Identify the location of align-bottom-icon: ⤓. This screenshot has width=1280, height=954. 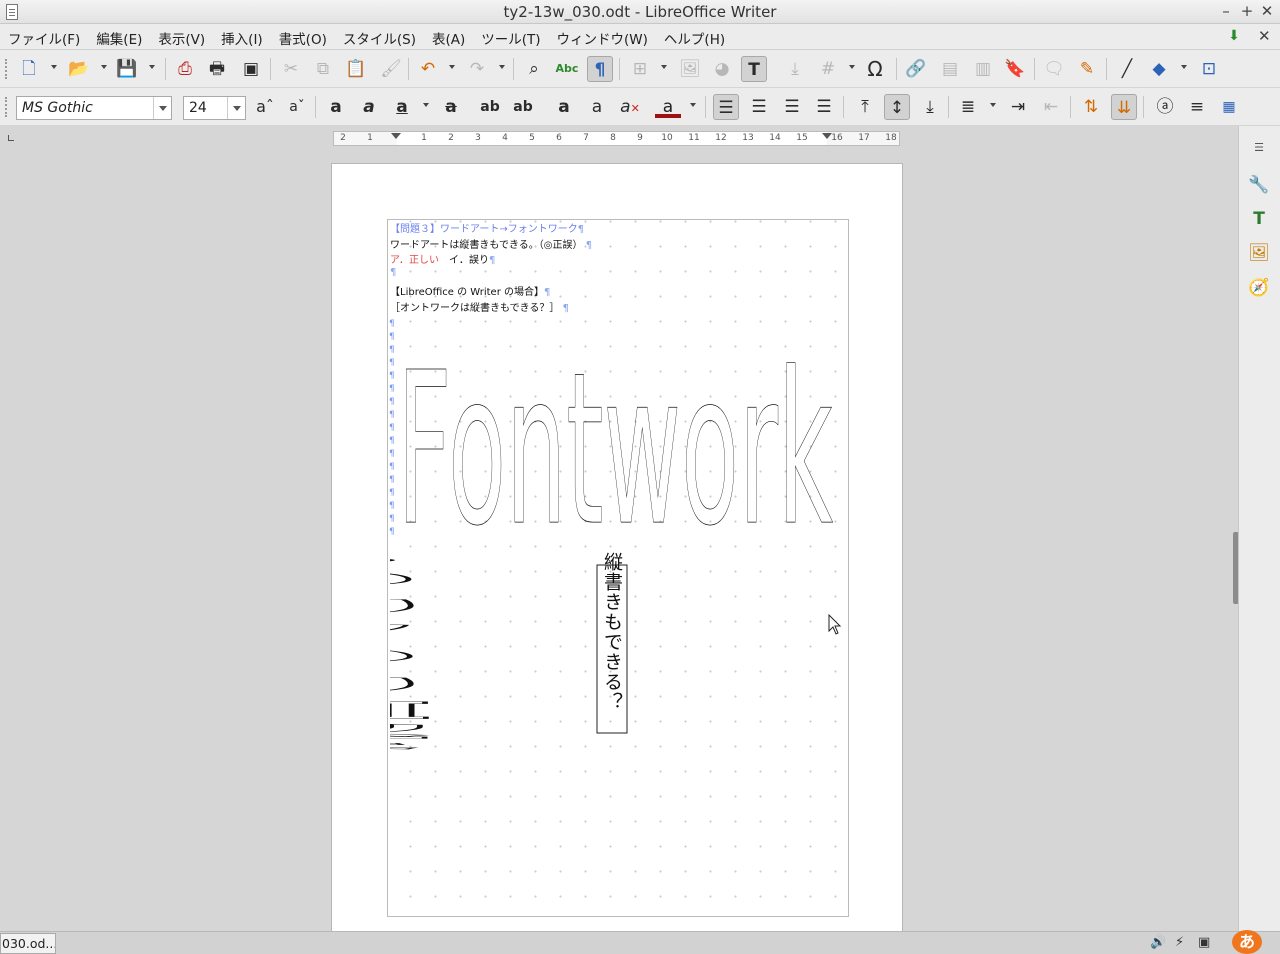
(930, 107).